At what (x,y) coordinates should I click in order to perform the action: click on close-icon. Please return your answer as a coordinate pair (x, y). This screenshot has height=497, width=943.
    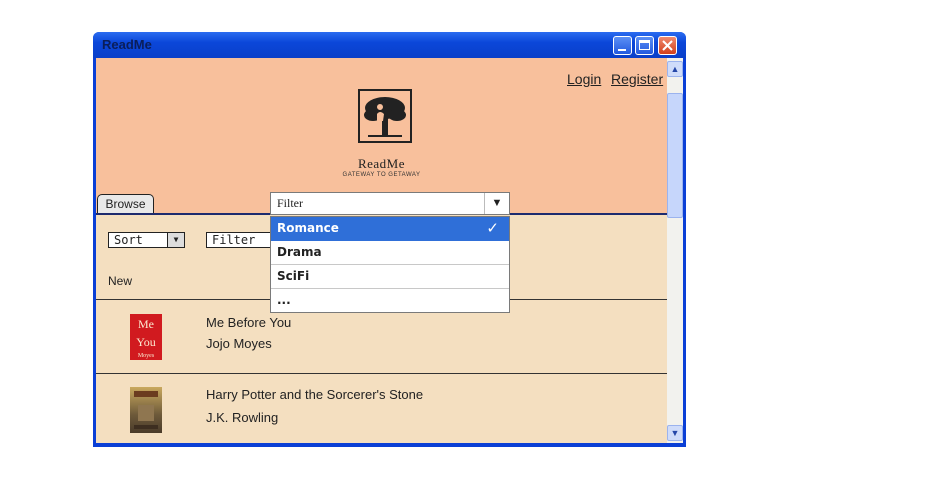
    Looking at the image, I should click on (667, 45).